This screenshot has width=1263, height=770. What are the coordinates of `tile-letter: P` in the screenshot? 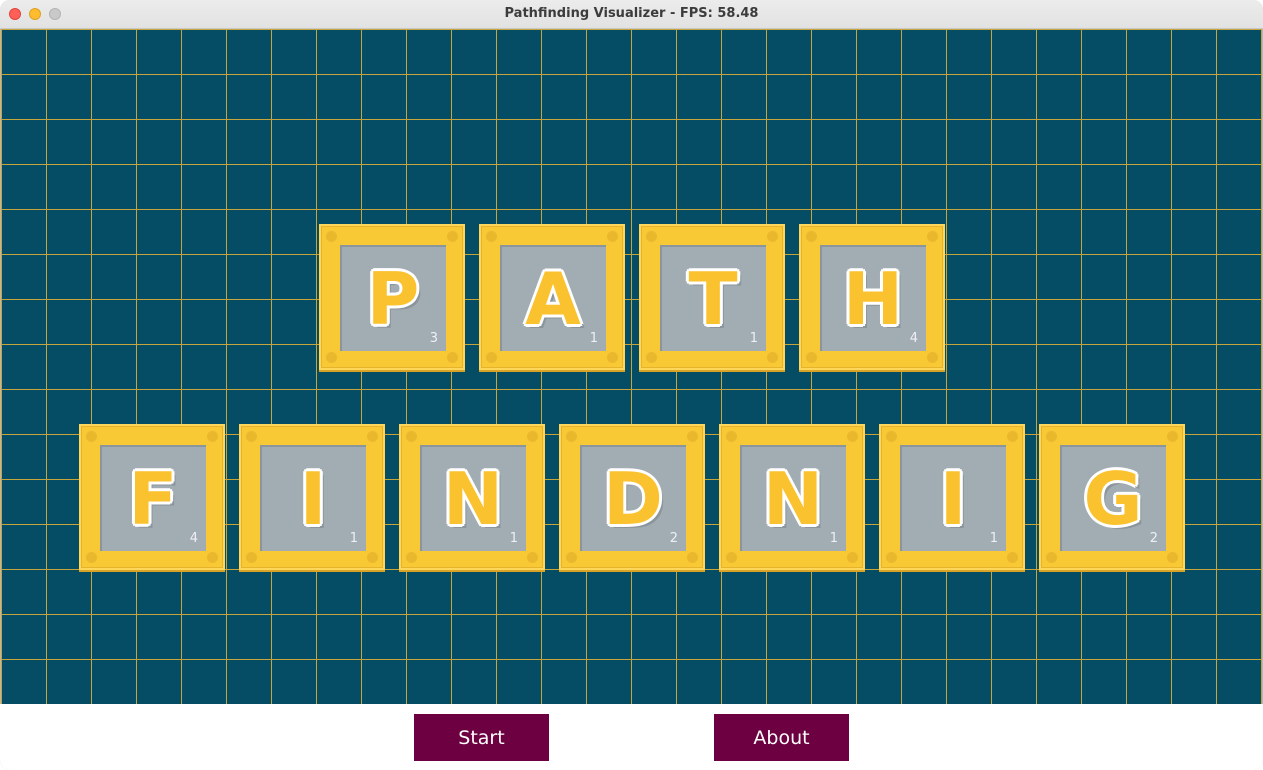 It's located at (393, 299).